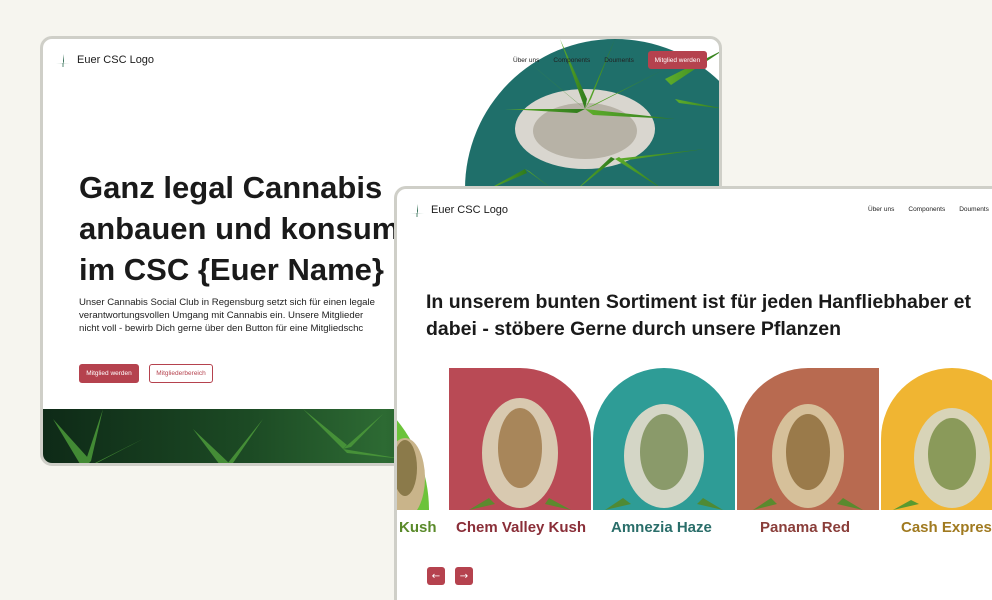  I want to click on main-nav: Über uns Components Douments, so click(928, 209).